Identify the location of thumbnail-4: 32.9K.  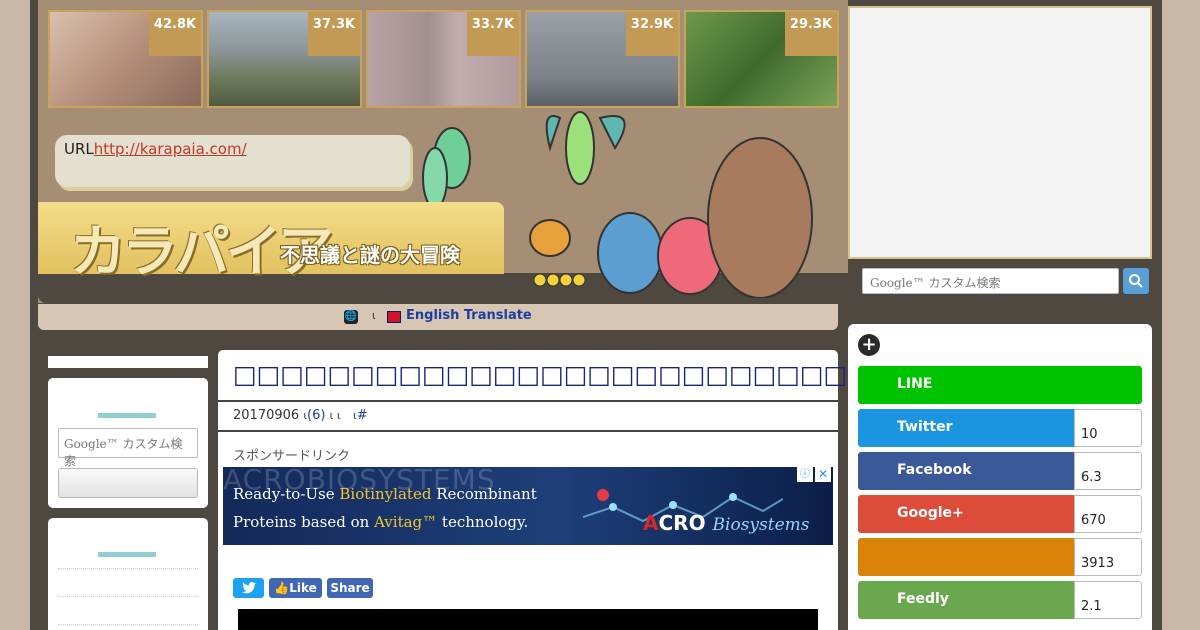
(602, 59).